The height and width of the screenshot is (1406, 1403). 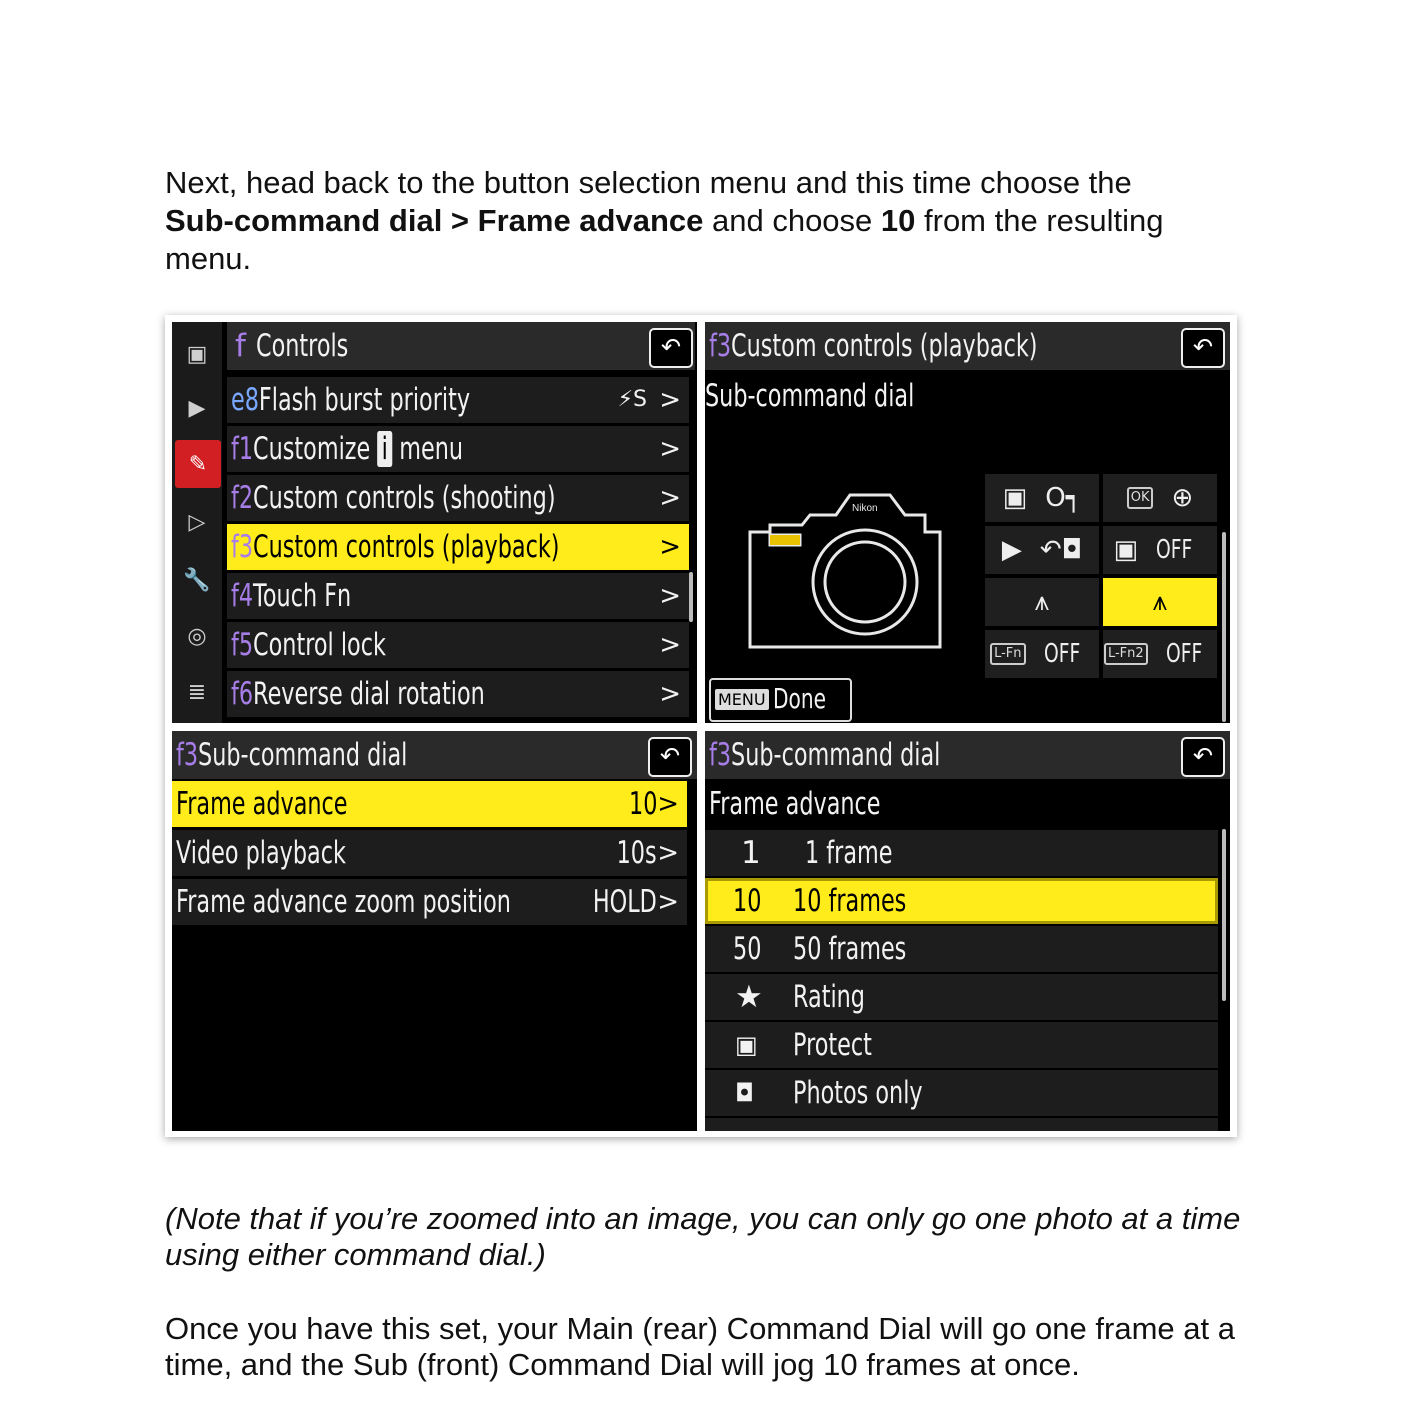 I want to click on grid-cell-1: ▣ O┑, so click(x=1042, y=498).